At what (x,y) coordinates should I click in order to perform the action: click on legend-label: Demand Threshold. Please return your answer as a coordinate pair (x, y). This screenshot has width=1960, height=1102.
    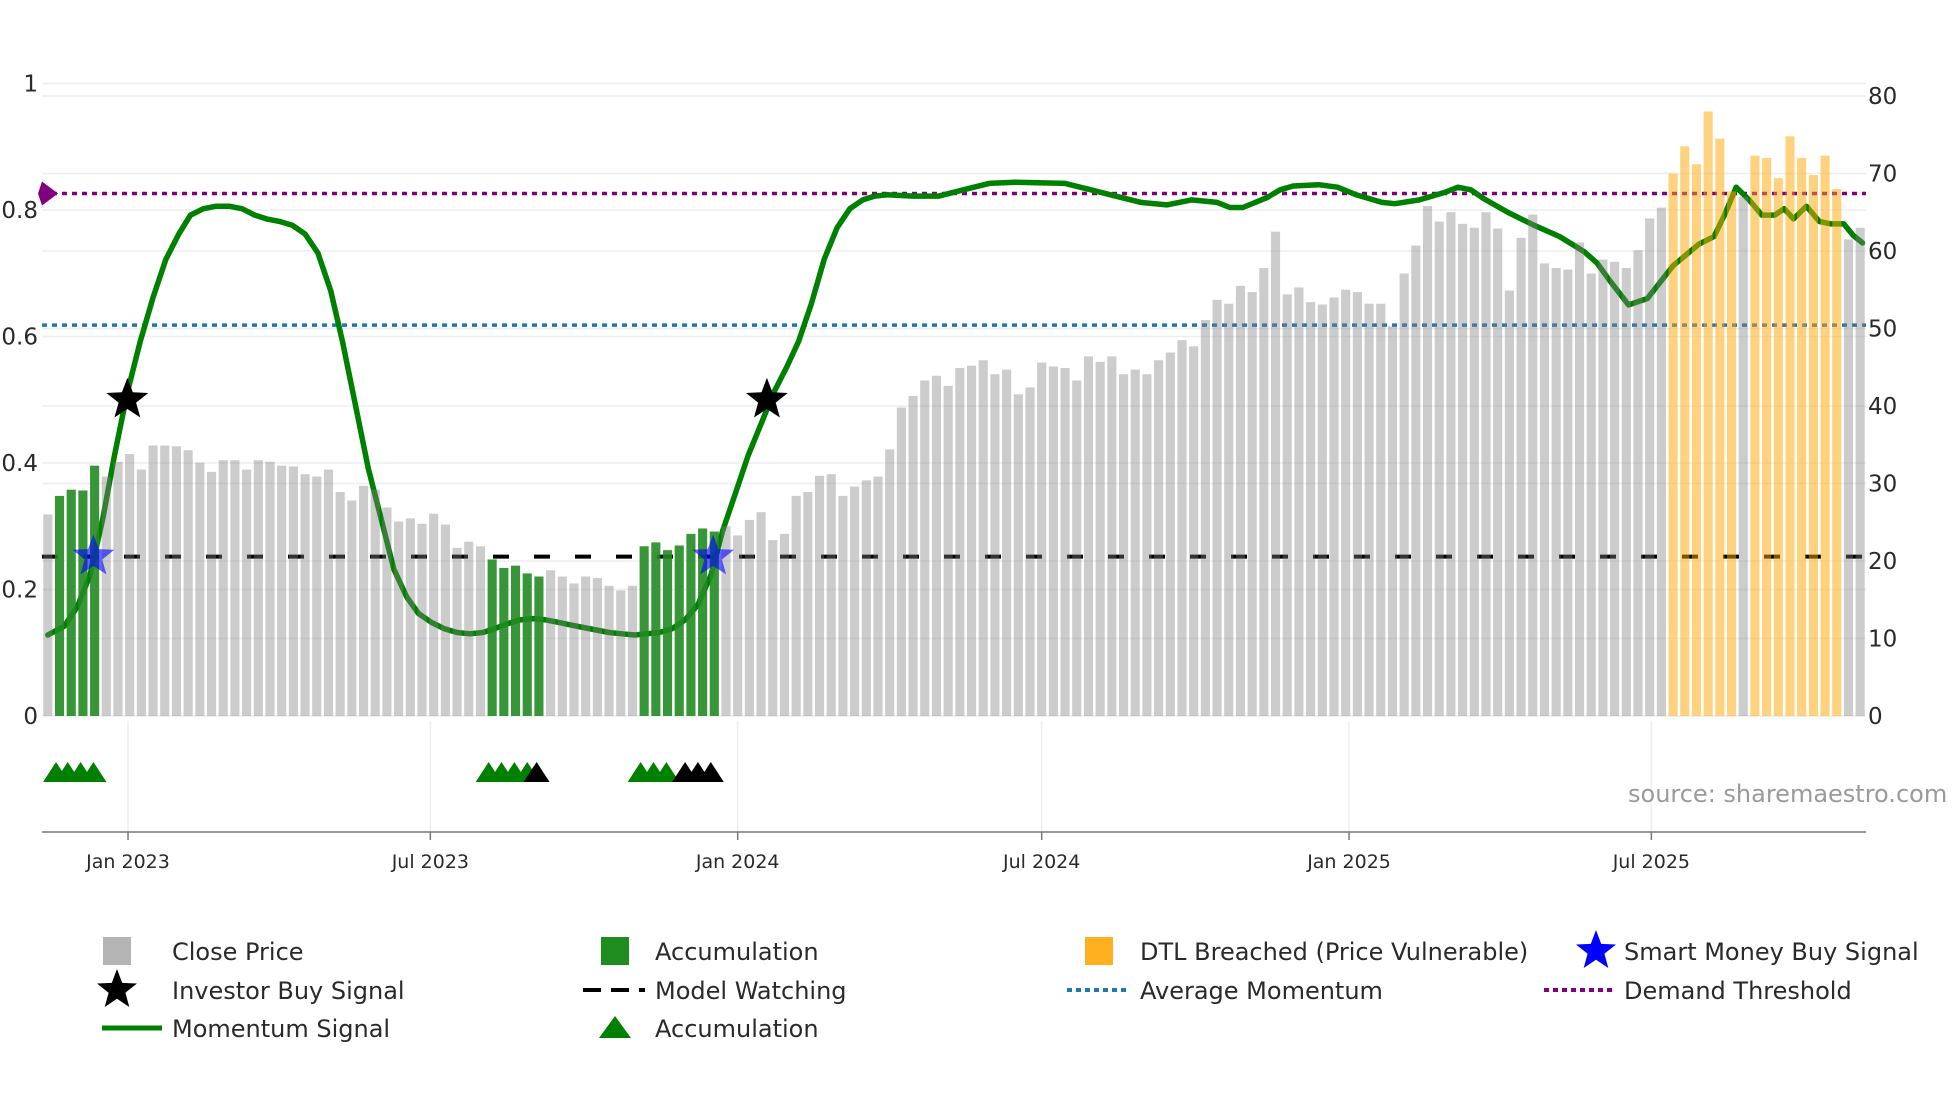
    Looking at the image, I should click on (1738, 991).